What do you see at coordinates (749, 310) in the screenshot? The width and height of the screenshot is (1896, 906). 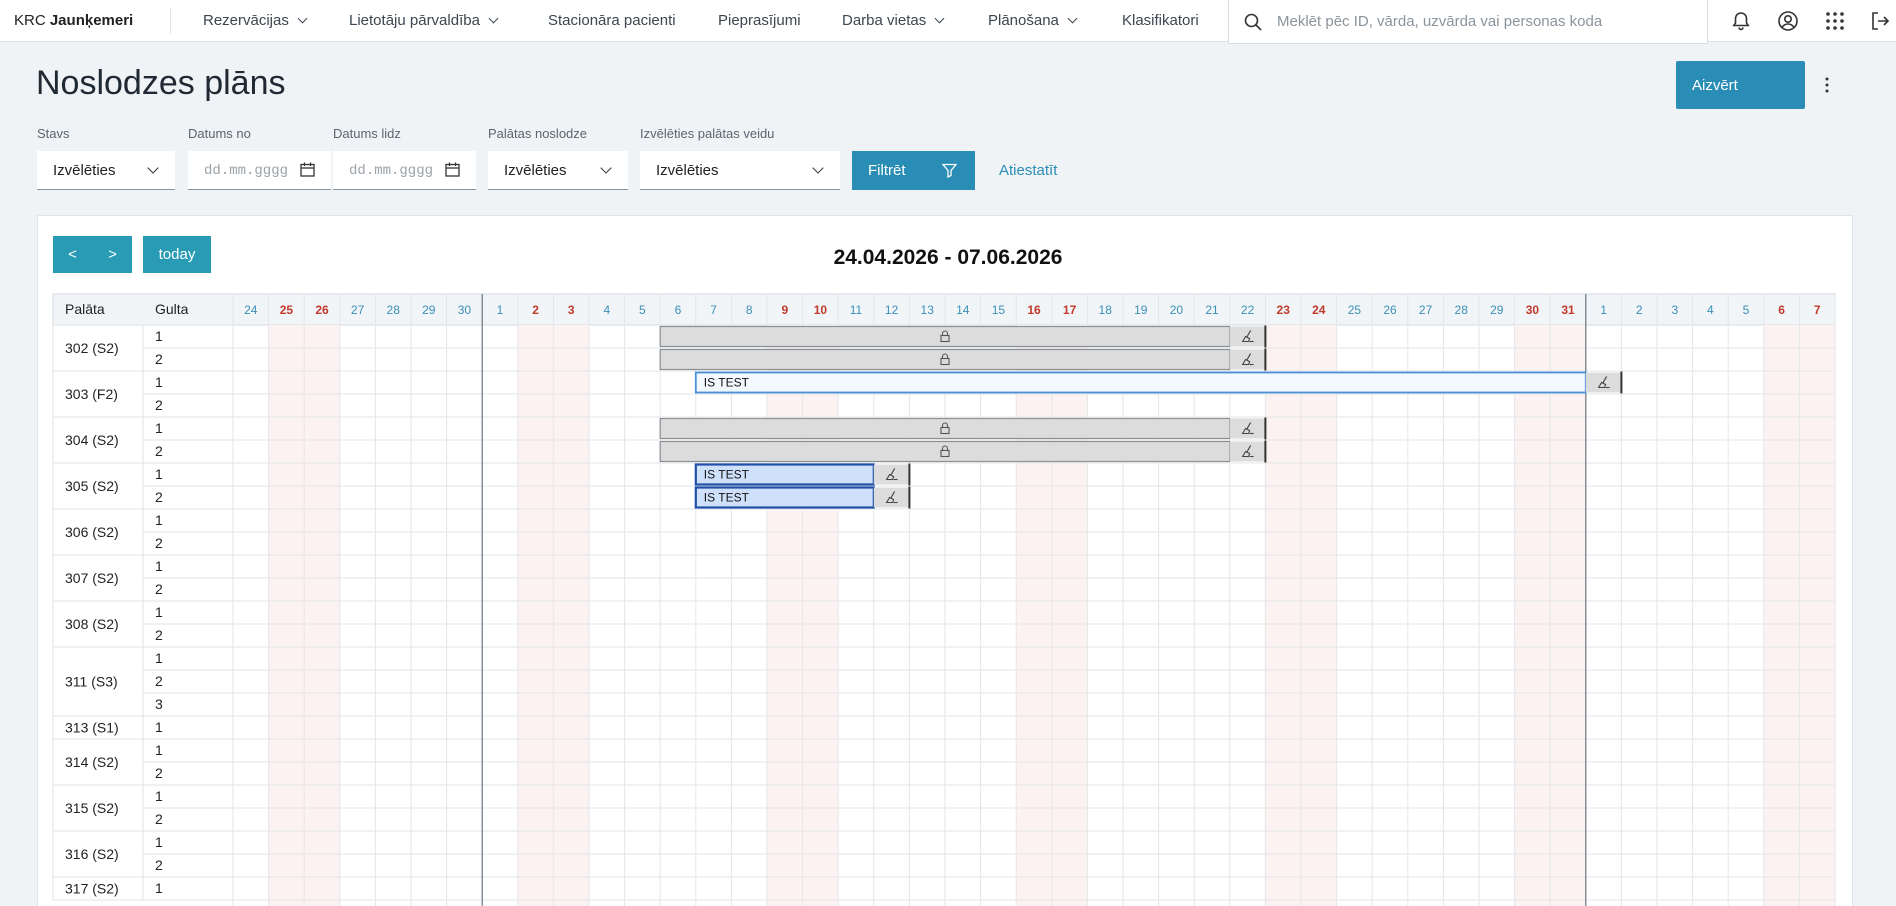 I see `day-header: 8` at bounding box center [749, 310].